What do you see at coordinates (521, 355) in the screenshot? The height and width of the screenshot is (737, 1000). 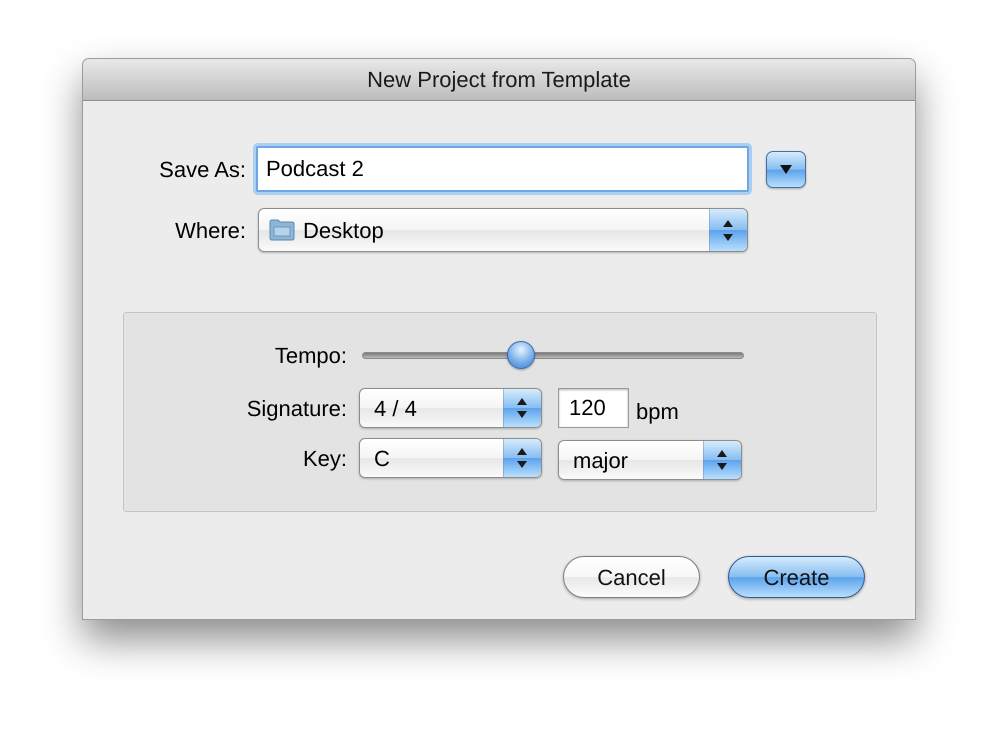 I see `slider-thumb` at bounding box center [521, 355].